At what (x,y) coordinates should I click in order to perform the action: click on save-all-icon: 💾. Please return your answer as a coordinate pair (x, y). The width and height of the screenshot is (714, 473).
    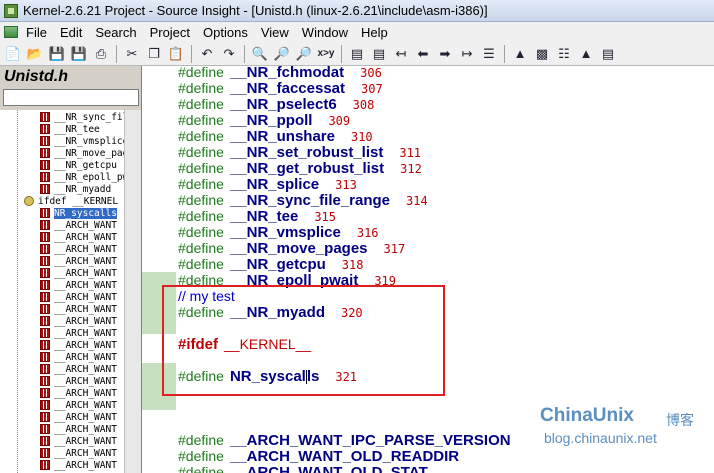
    Looking at the image, I should click on (79, 54).